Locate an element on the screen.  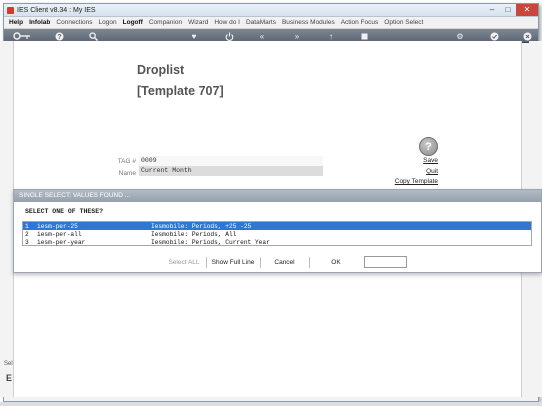
list-item: 2 iesm-per-all Iesmobile: Periods, All is located at coordinates (277, 234).